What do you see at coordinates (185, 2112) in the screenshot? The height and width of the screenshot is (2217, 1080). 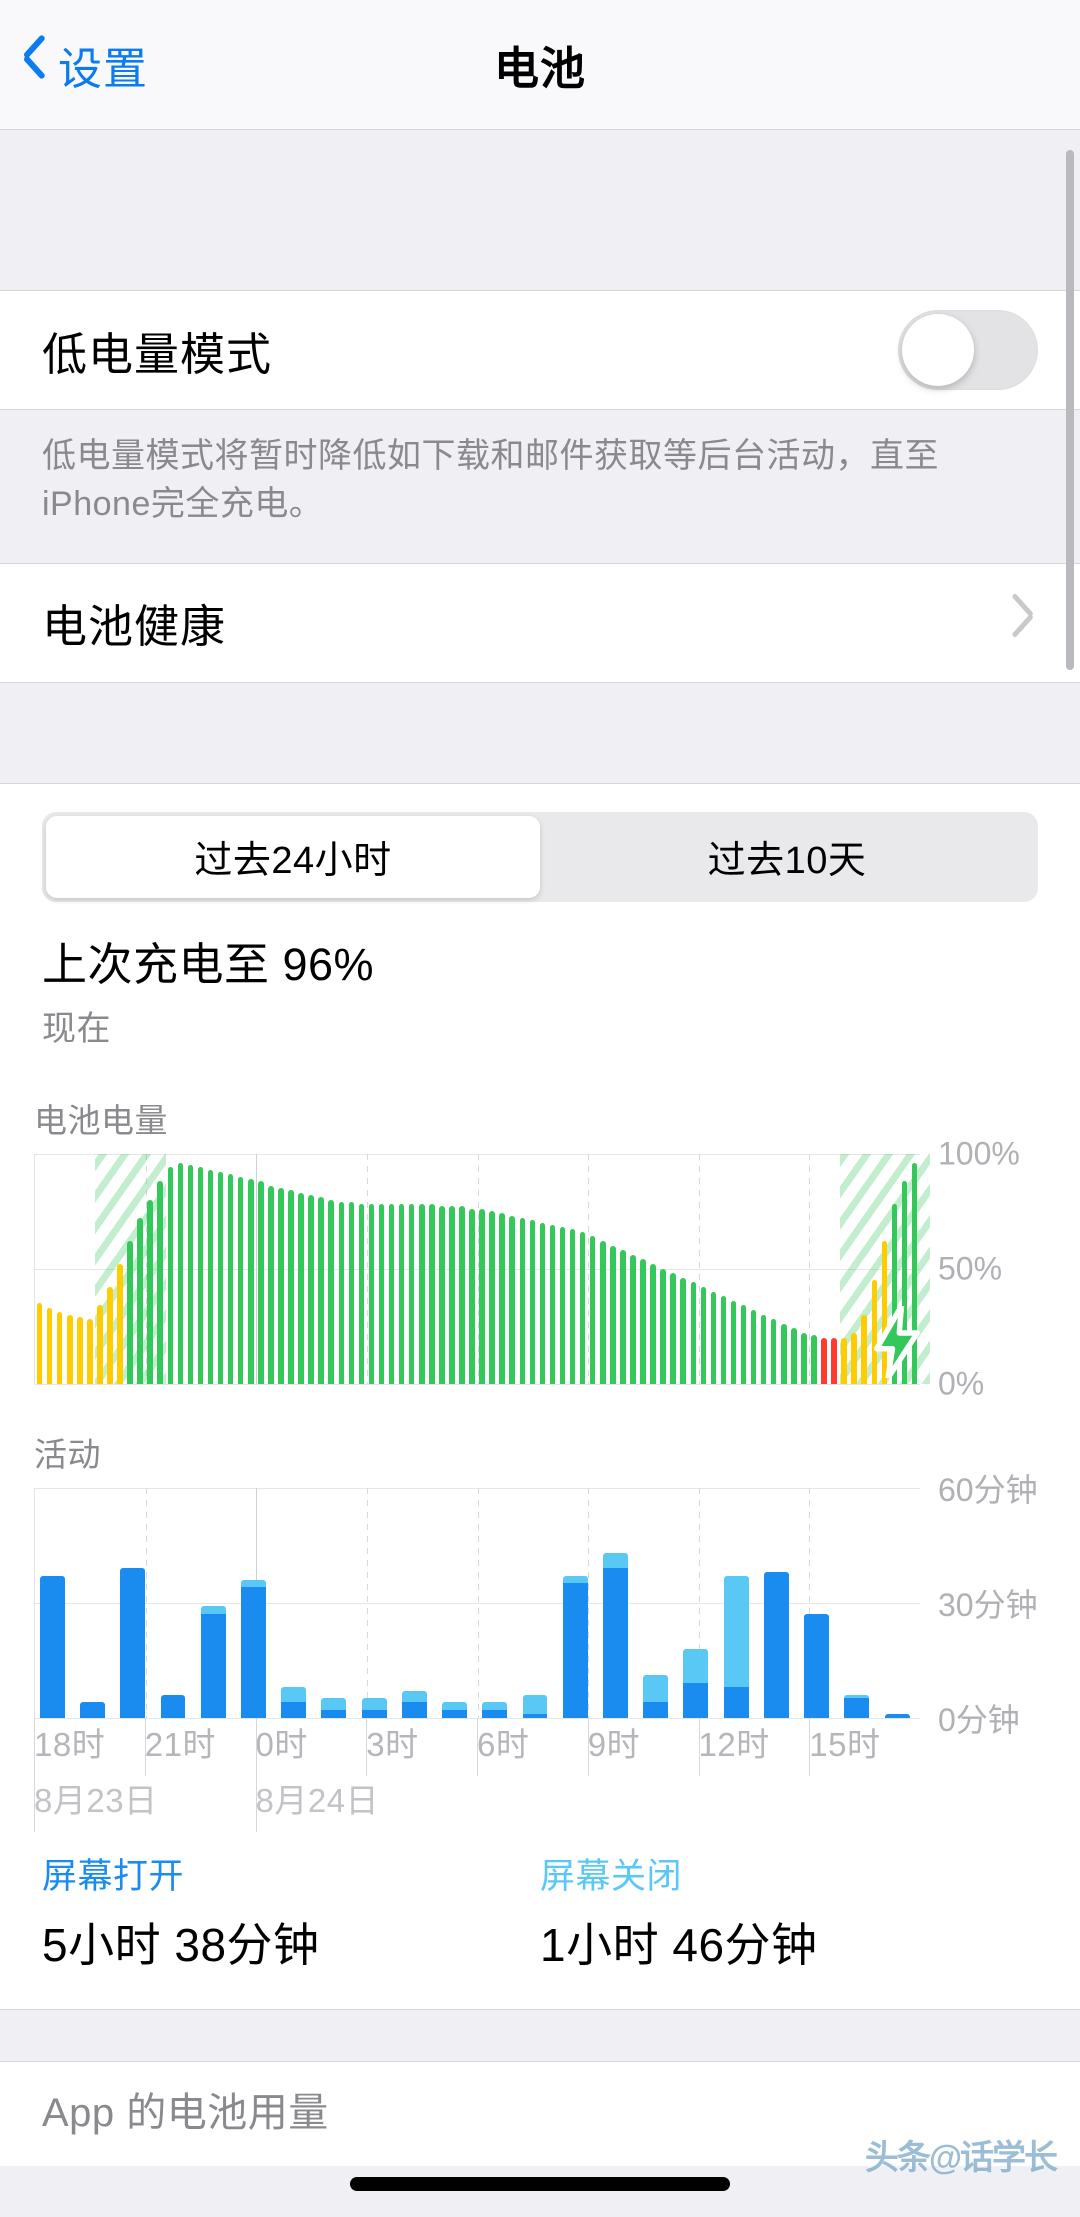 I see `app-battery-usage-label: App 的电池用量` at bounding box center [185, 2112].